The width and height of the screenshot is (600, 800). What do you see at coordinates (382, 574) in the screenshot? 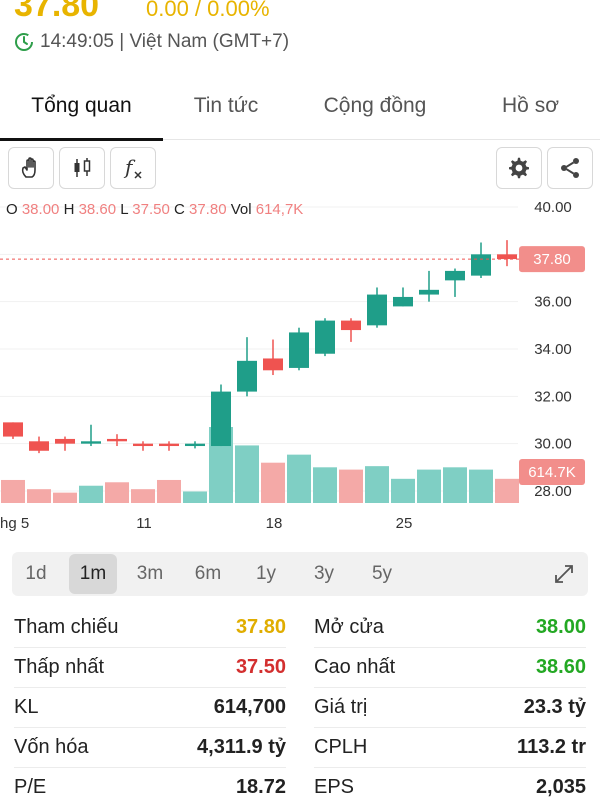
I see `period-5y: 5y` at bounding box center [382, 574].